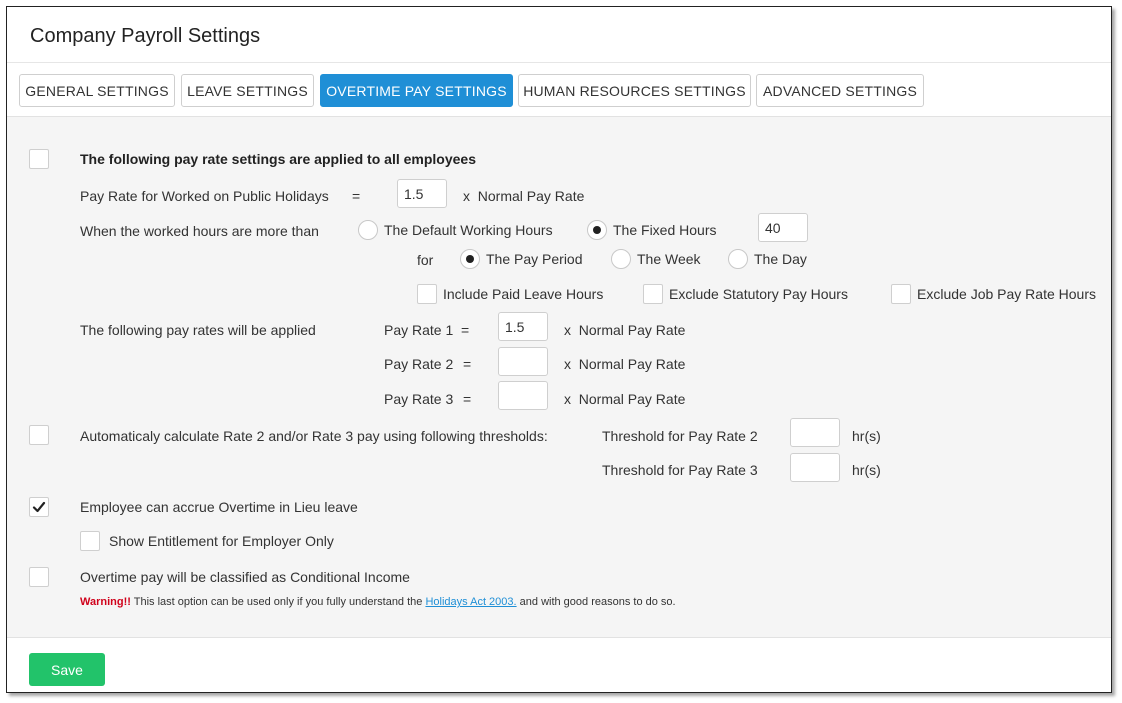 The width and height of the screenshot is (1122, 703). I want to click on conditional-income-checkbox, so click(39, 577).